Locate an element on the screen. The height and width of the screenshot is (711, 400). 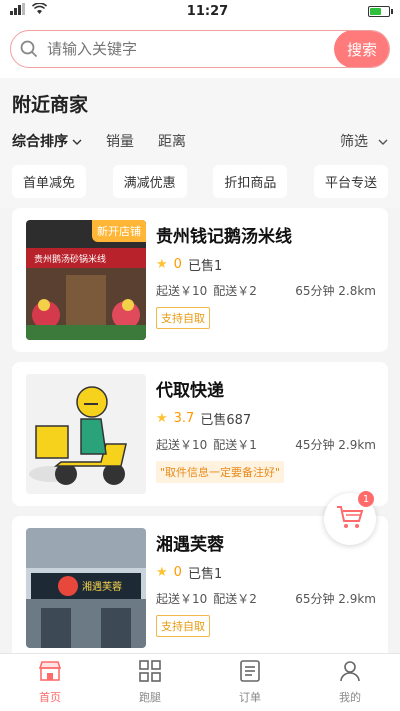
shop-sold: 已售687 is located at coordinates (226, 420).